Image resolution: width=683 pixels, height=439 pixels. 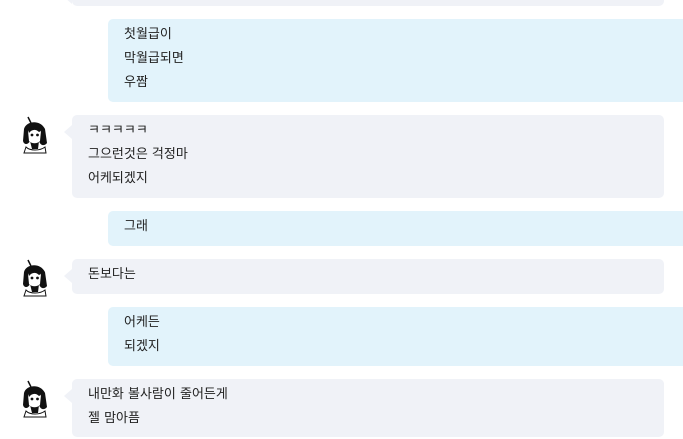 I want to click on message-line: 첫월급이, so click(x=148, y=34).